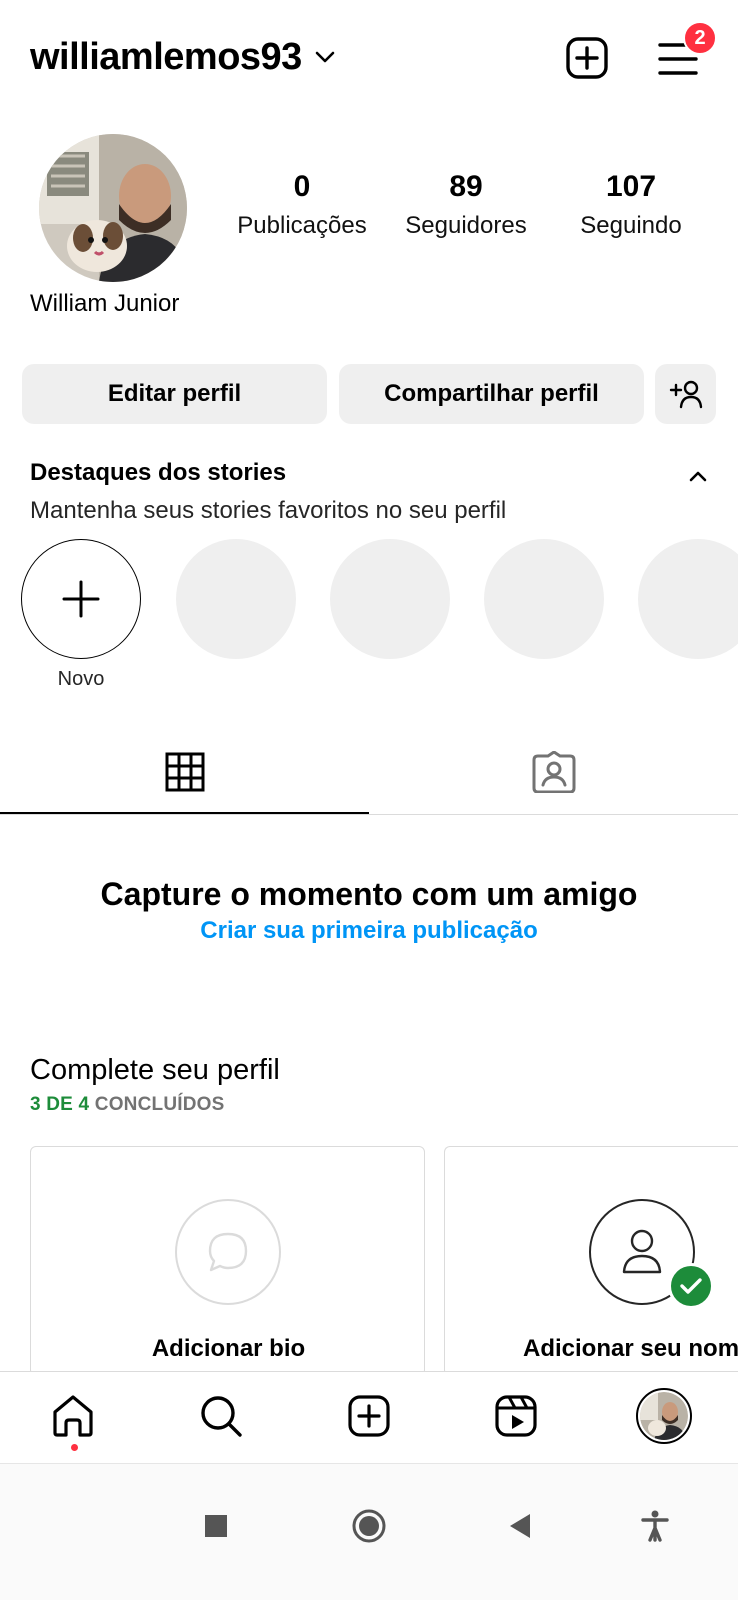 The image size is (738, 1600). I want to click on followers-count: 89, so click(466, 186).